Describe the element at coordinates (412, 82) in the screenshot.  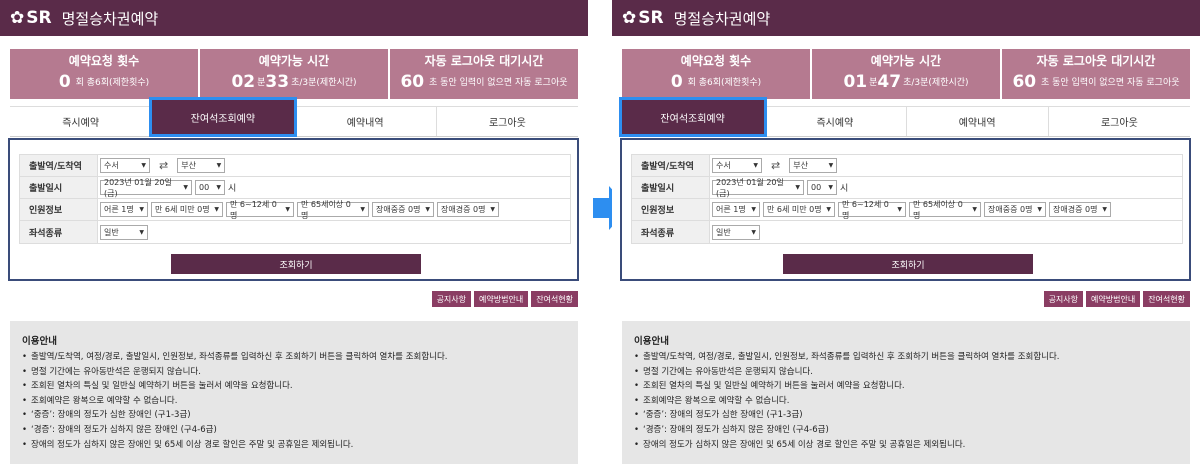
I see `logout-seconds: 60` at that location.